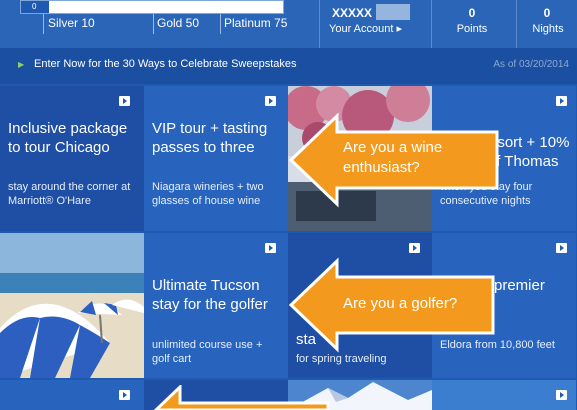  Describe the element at coordinates (341, 359) in the screenshot. I see `tile-subtitle: for spring traveling` at that location.